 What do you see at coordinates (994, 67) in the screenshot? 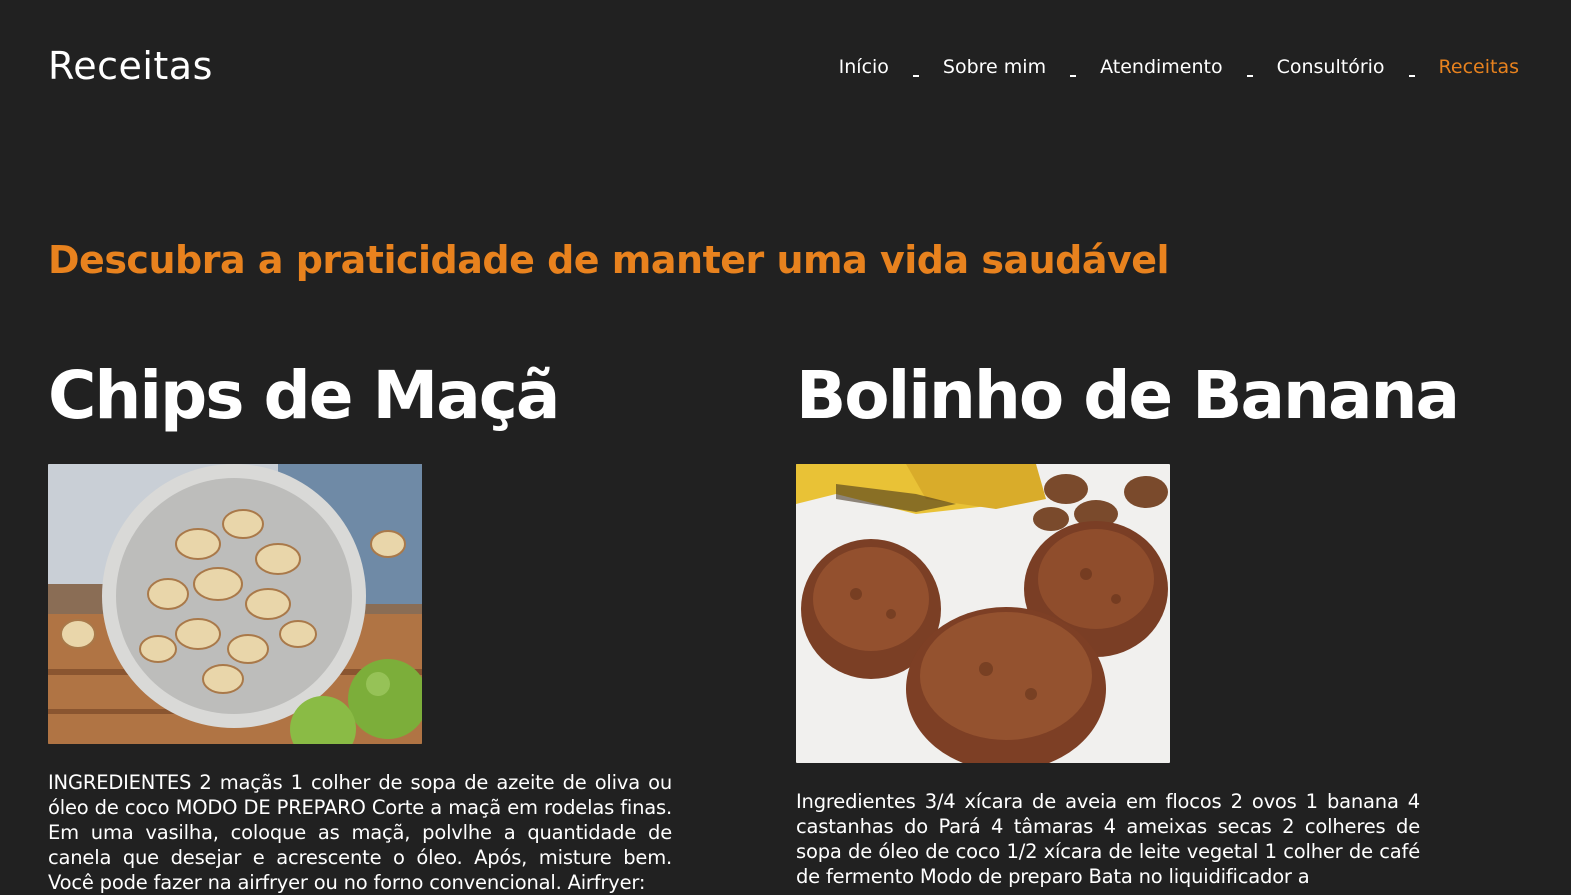
I see `nav-link-sobre-mim: Sobre mim` at bounding box center [994, 67].